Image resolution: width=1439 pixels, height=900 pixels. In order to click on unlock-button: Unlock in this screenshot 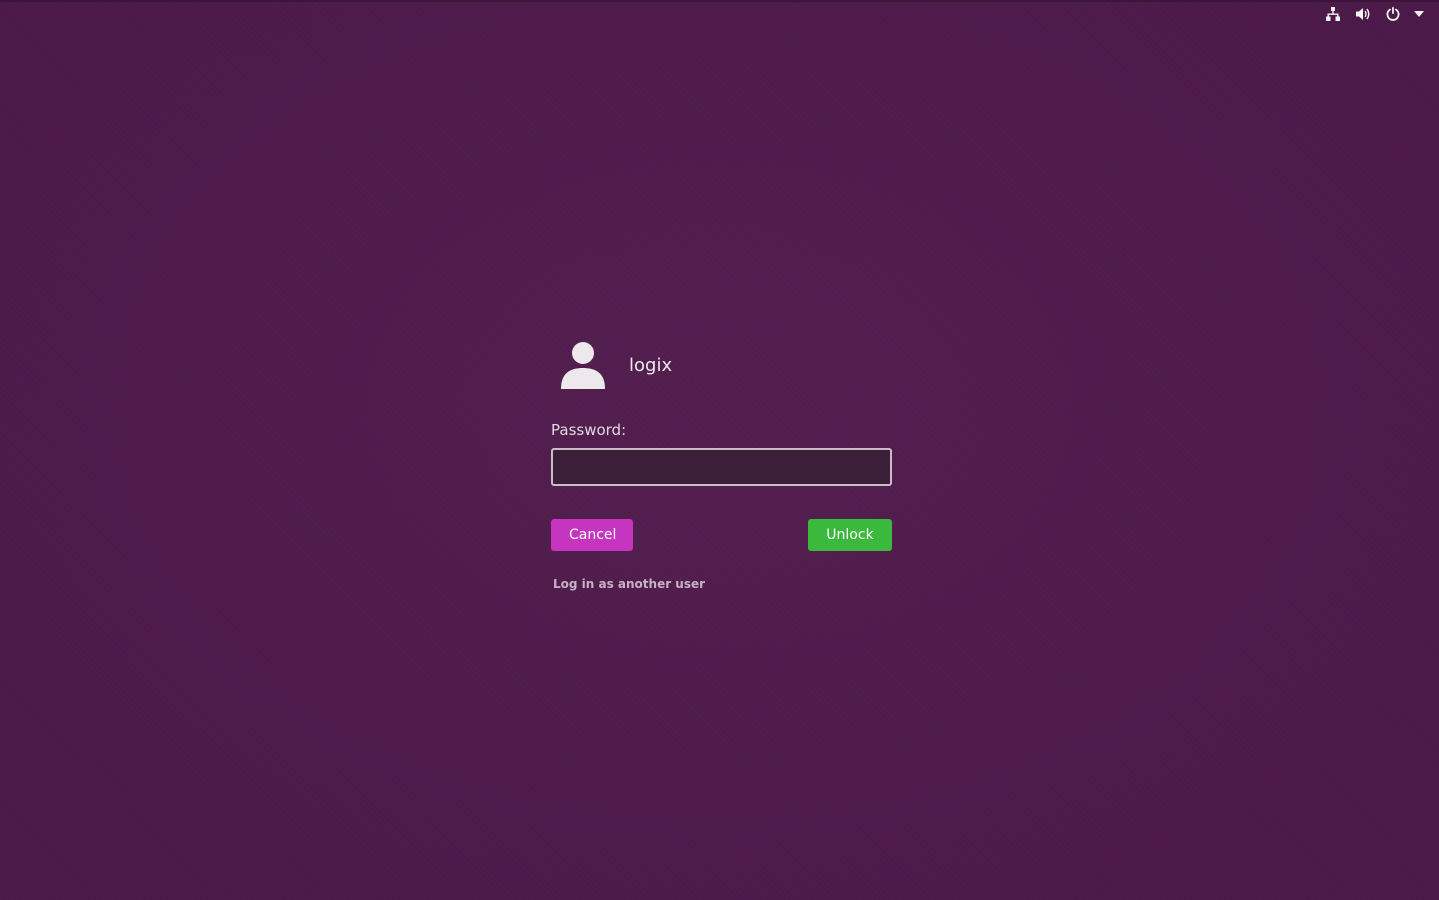, I will do `click(850, 535)`.